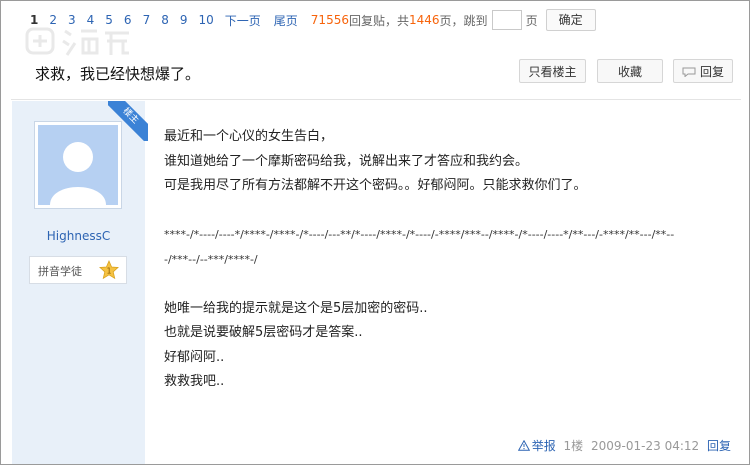 The height and width of the screenshot is (465, 750). What do you see at coordinates (544, 446) in the screenshot?
I see `report-link: 举报` at bounding box center [544, 446].